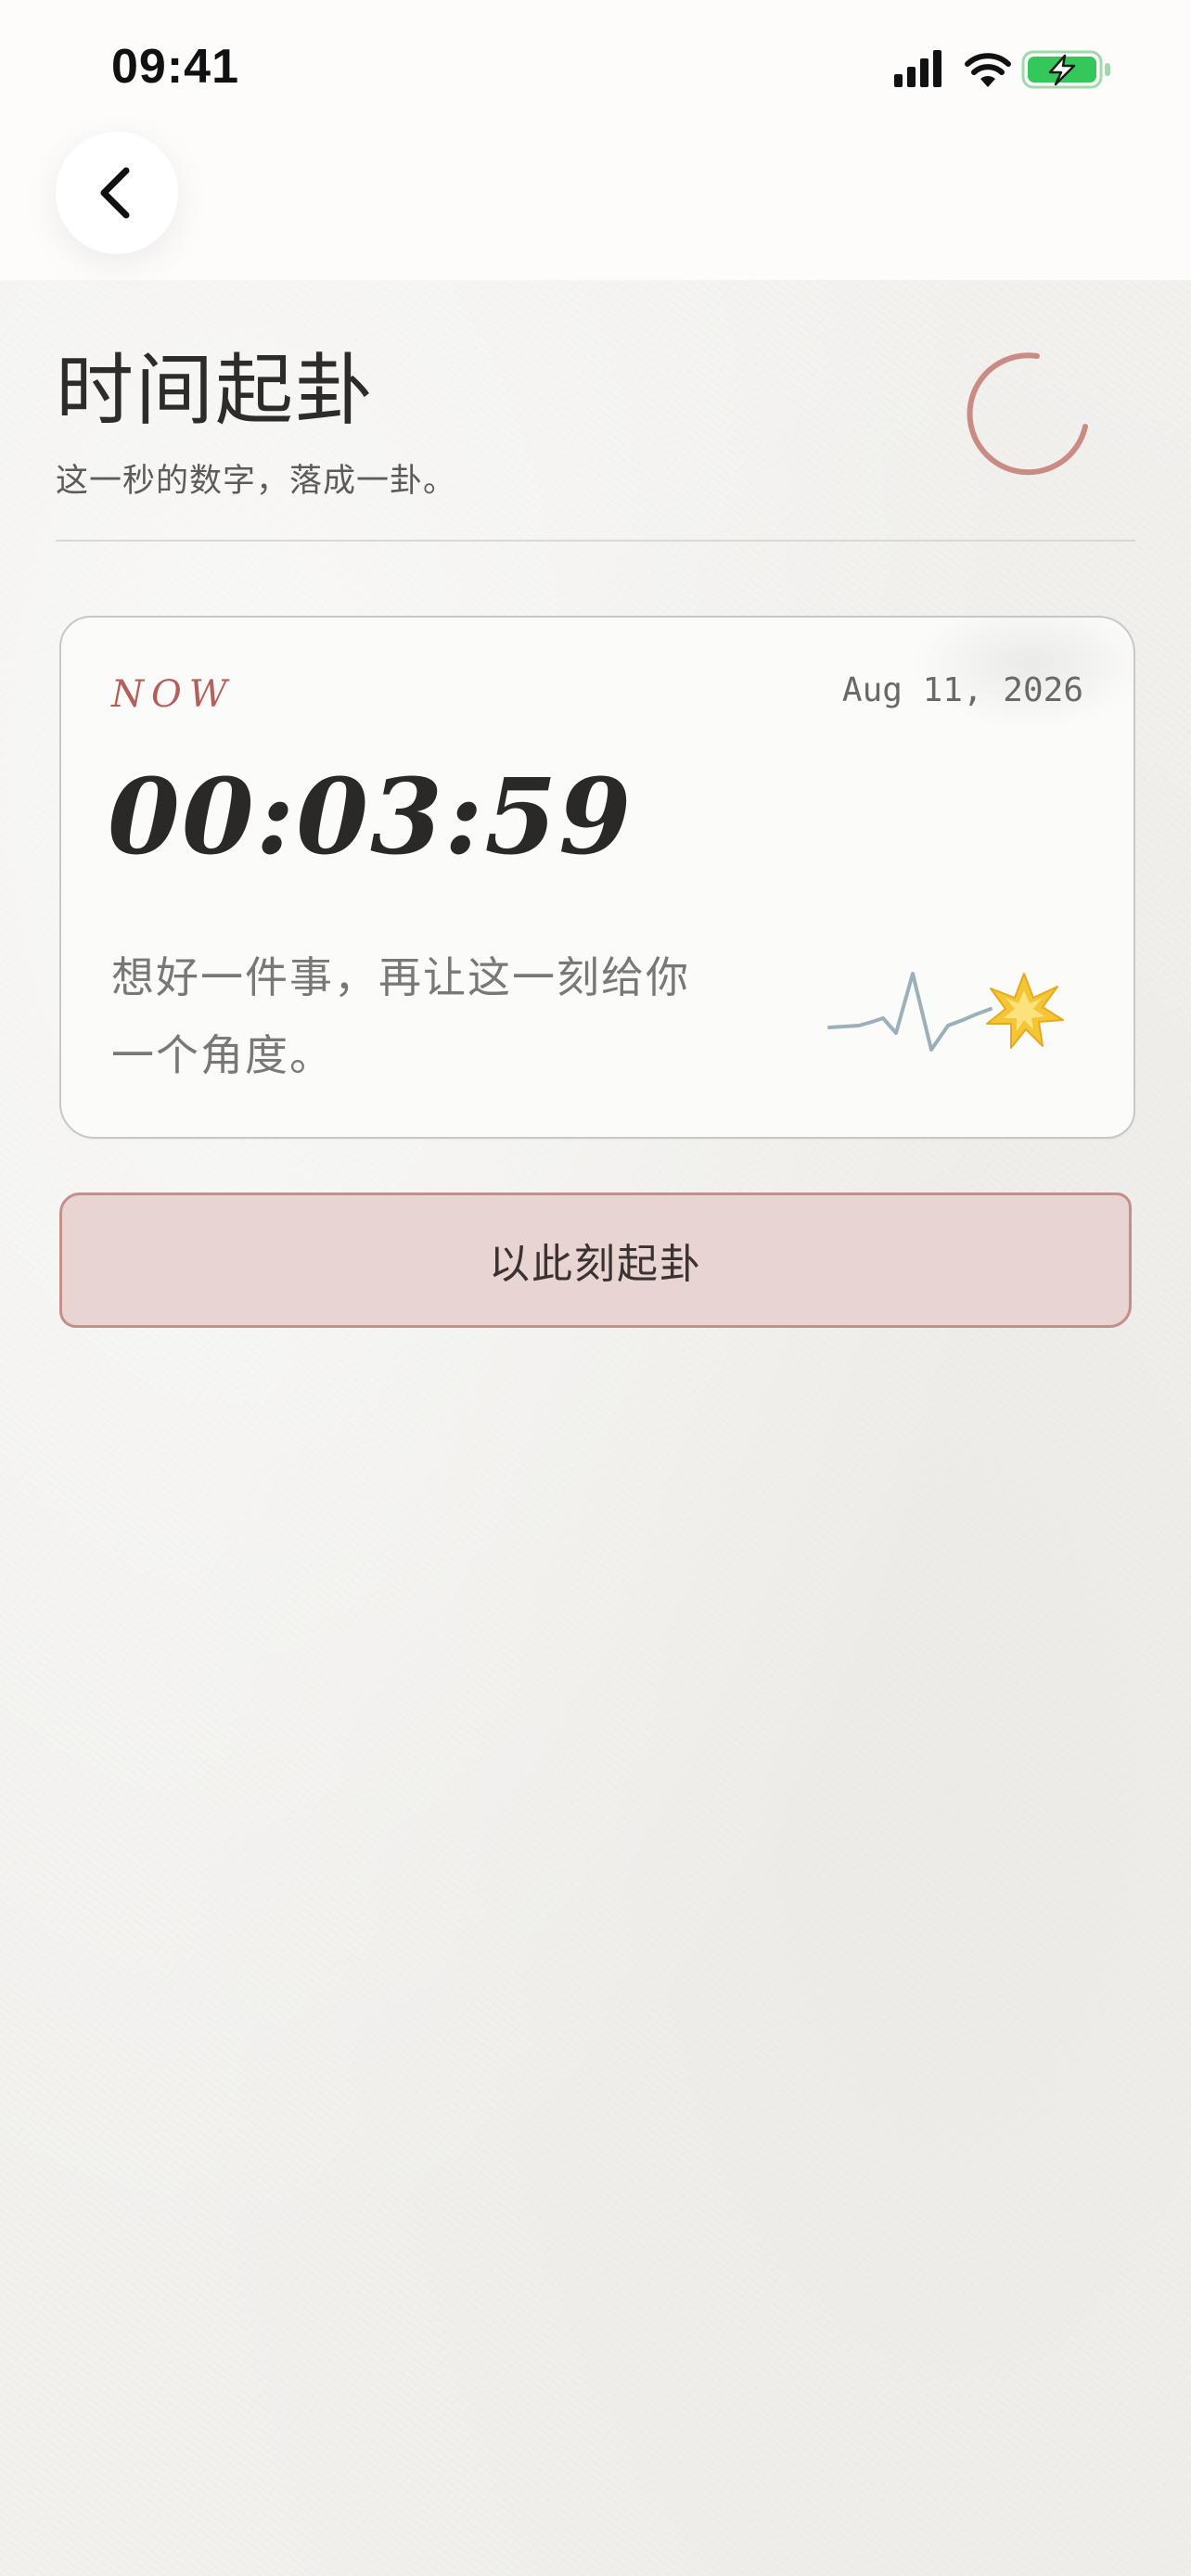  I want to click on cellular-signal-icon, so click(918, 68).